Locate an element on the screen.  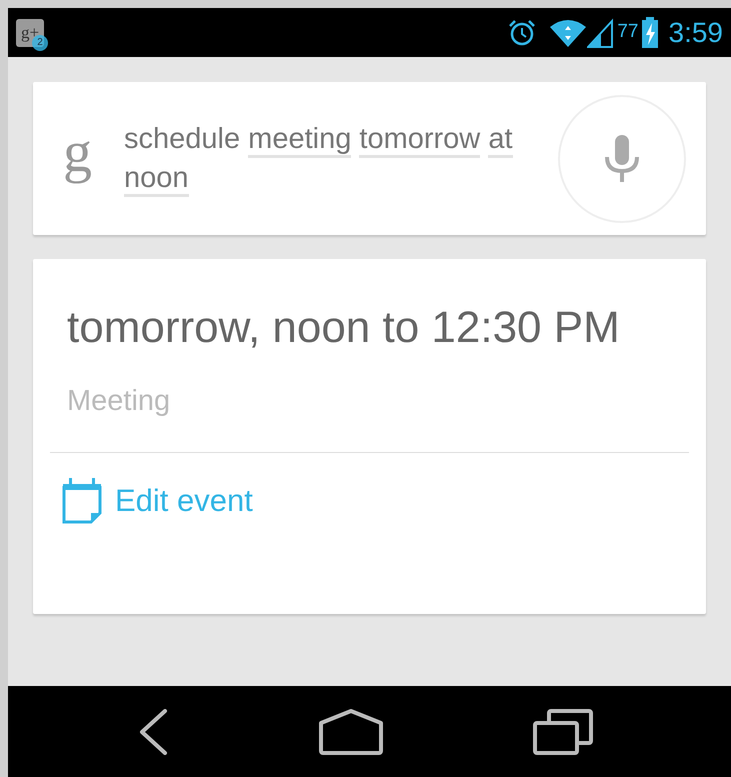
recent-apps-icon is located at coordinates (562, 731).